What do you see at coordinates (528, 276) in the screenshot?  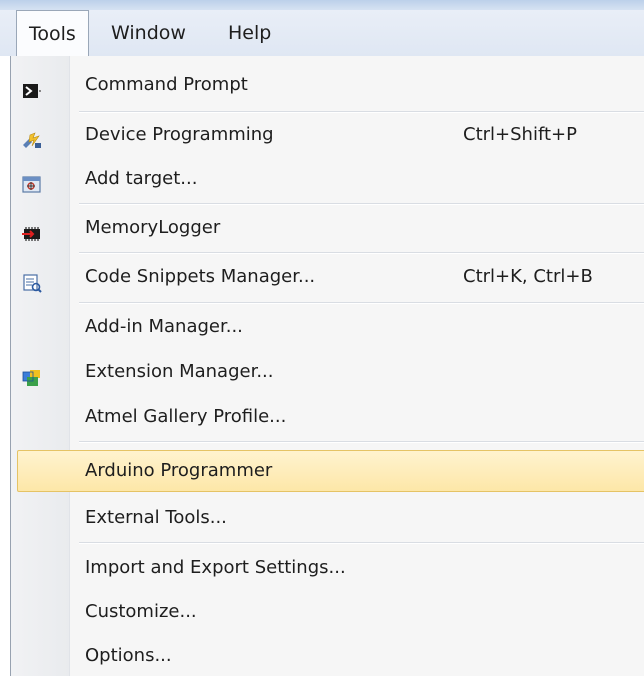 I see `menu-item-shortcut: Ctrl+K, Ctrl+B` at bounding box center [528, 276].